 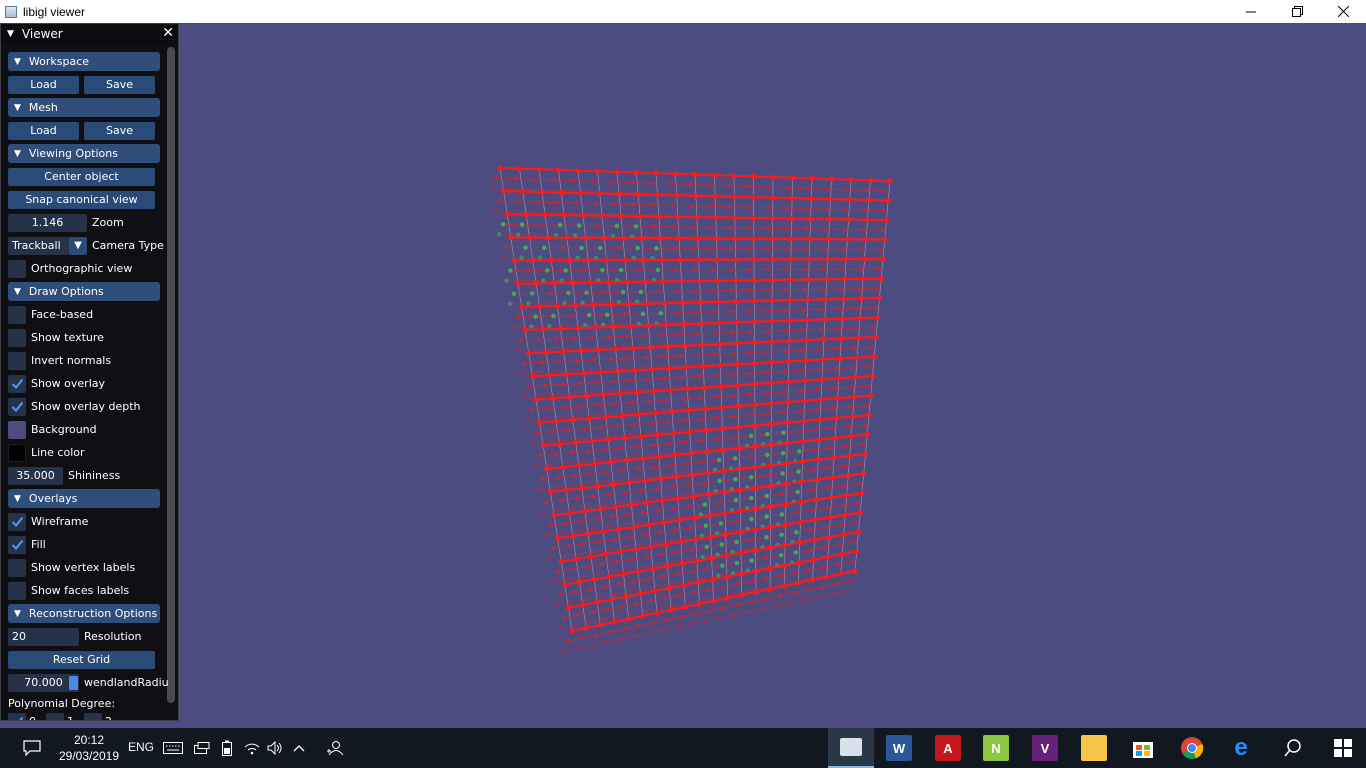 What do you see at coordinates (89, 33) in the screenshot?
I see `panel-titlebar: ▼ Viewer` at bounding box center [89, 33].